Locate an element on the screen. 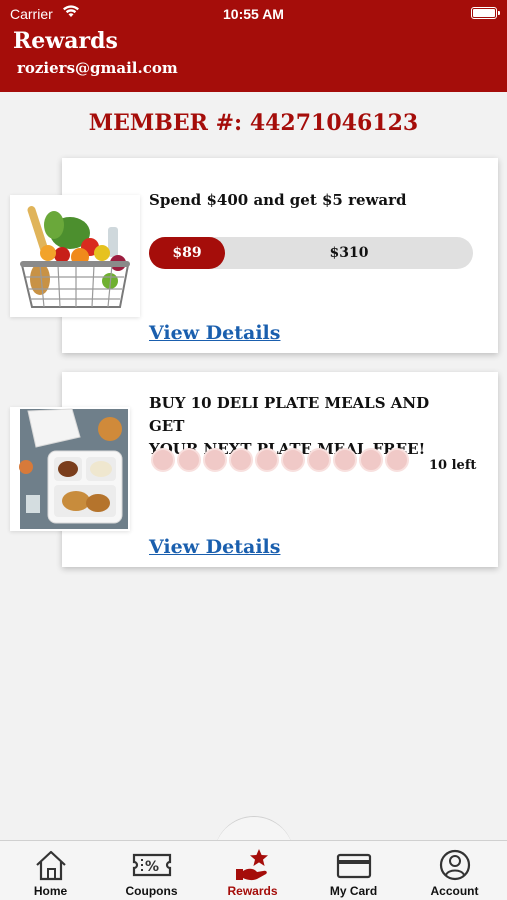  tab-account: Account is located at coordinates (454, 870).